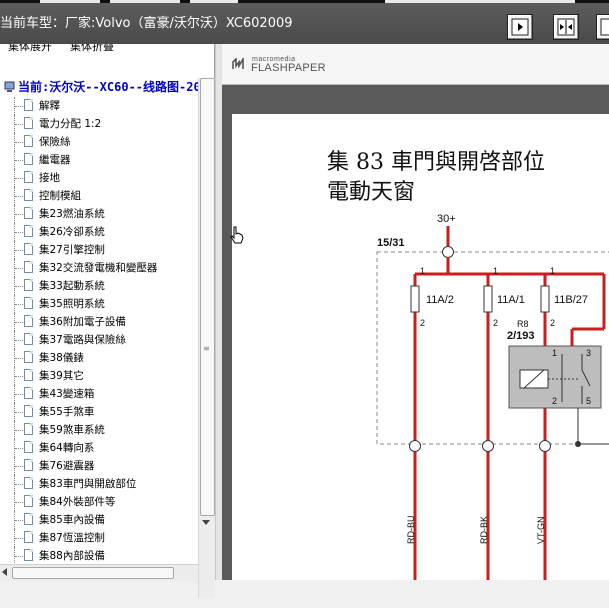 The width and height of the screenshot is (609, 608). What do you see at coordinates (71, 340) in the screenshot?
I see `tree-item: 集37電路與保險絲` at bounding box center [71, 340].